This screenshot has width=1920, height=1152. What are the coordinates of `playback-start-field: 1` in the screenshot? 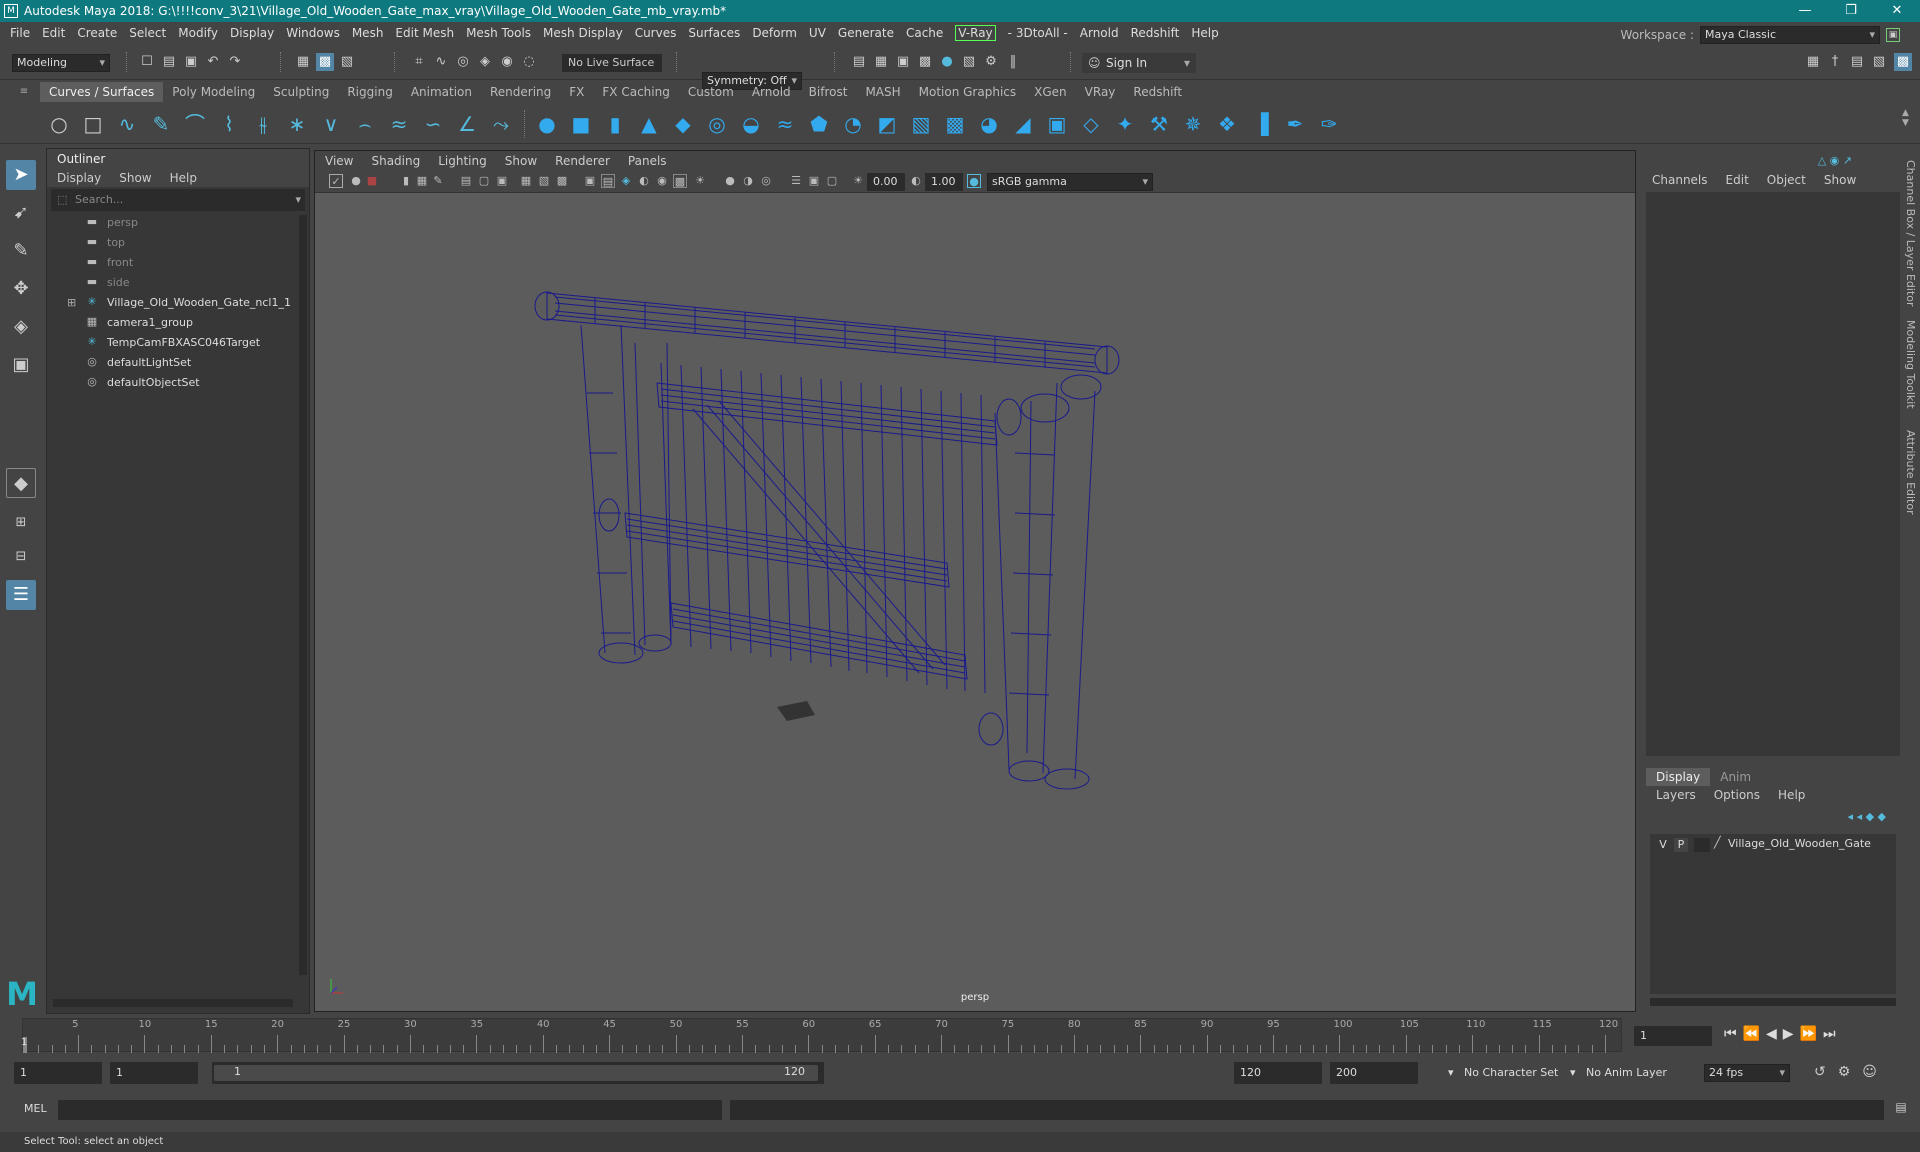 It's located at (154, 1073).